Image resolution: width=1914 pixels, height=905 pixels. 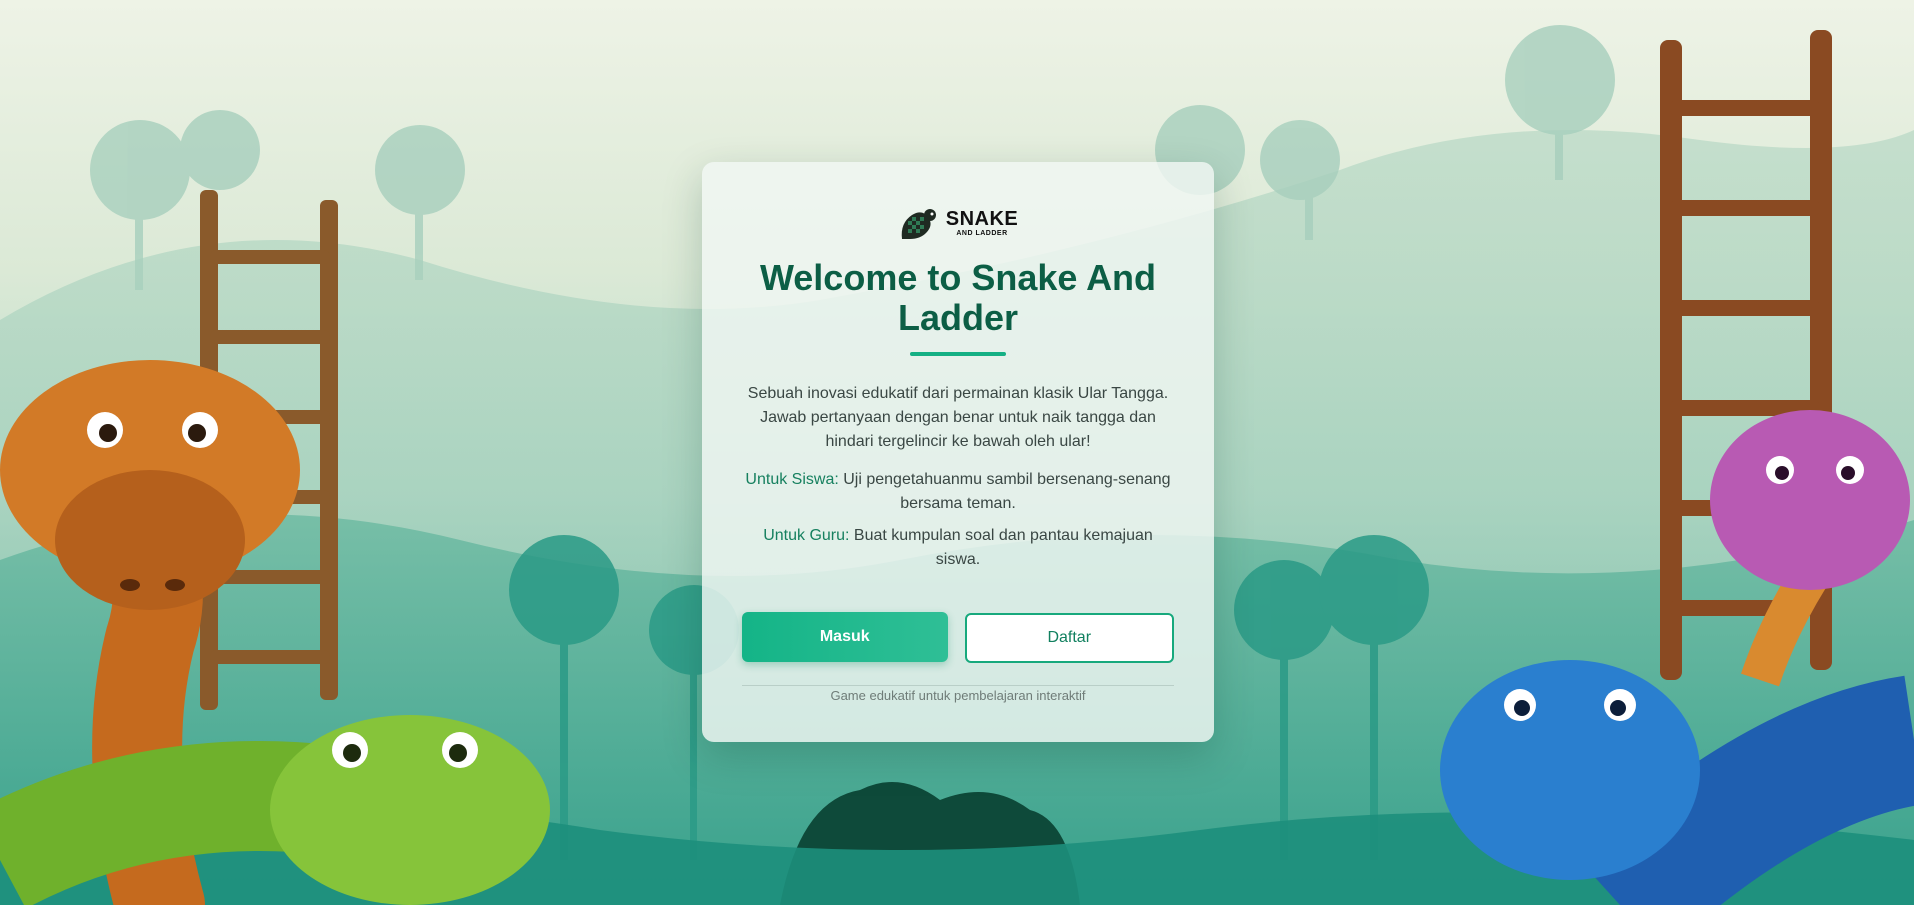 I want to click on title-underline, so click(x=958, y=354).